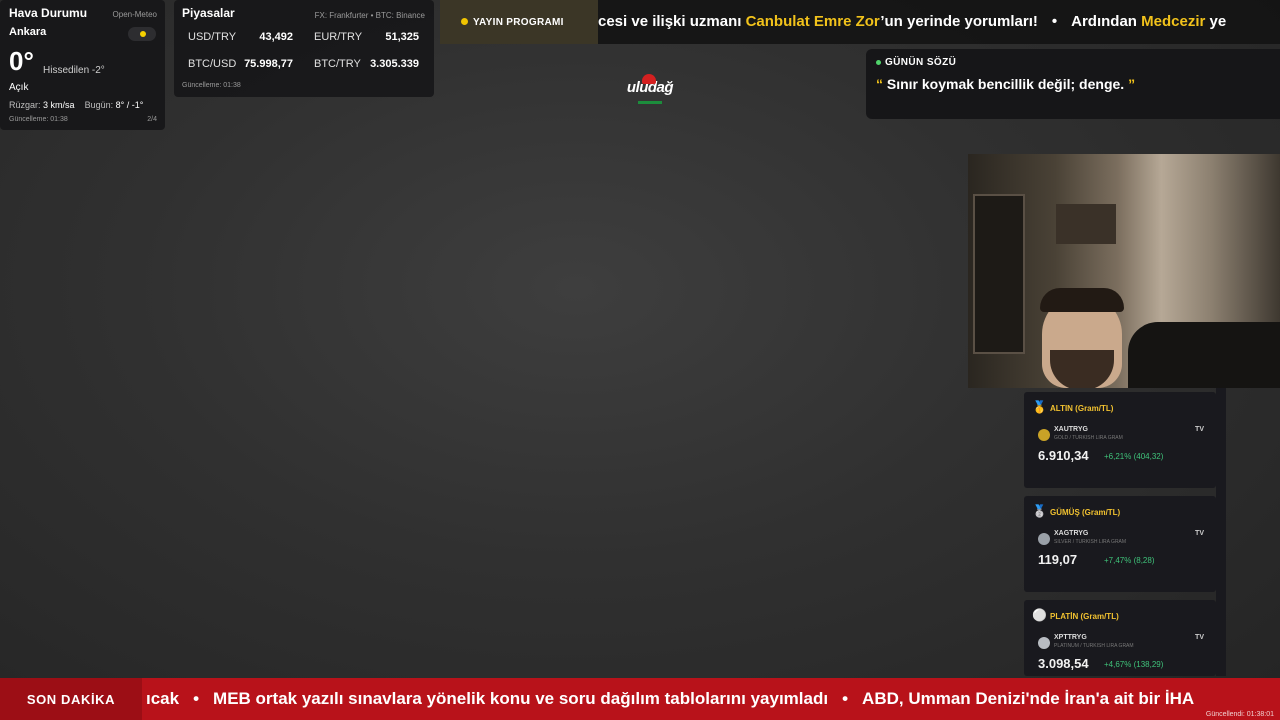 The image size is (1280, 720). Describe the element at coordinates (1006, 84) in the screenshot. I see `quote-text: Sınır koymak bencillik değil; denge.` at that location.